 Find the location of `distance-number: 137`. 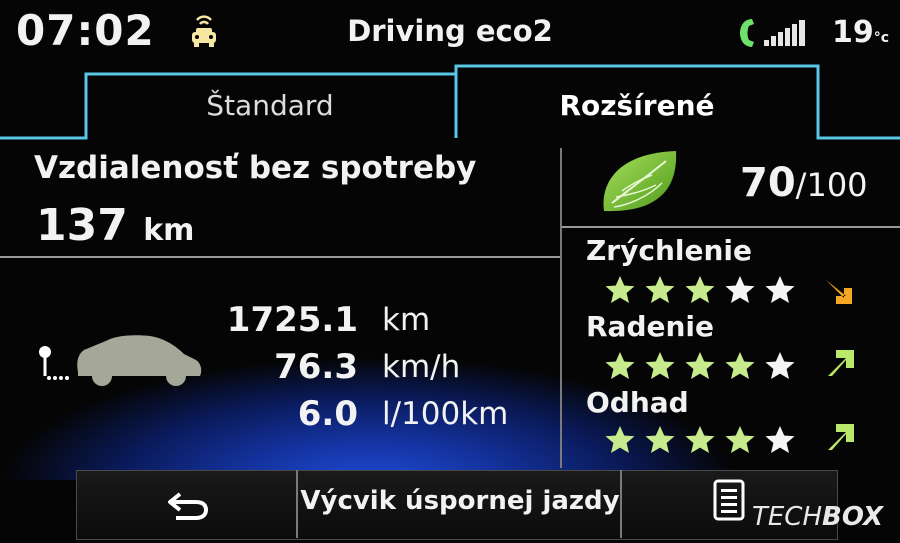

distance-number: 137 is located at coordinates (82, 225).